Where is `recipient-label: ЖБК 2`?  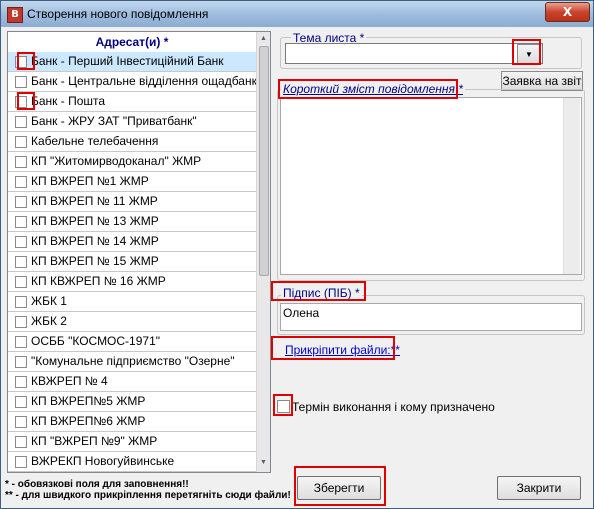 recipient-label: ЖБК 2 is located at coordinates (49, 321).